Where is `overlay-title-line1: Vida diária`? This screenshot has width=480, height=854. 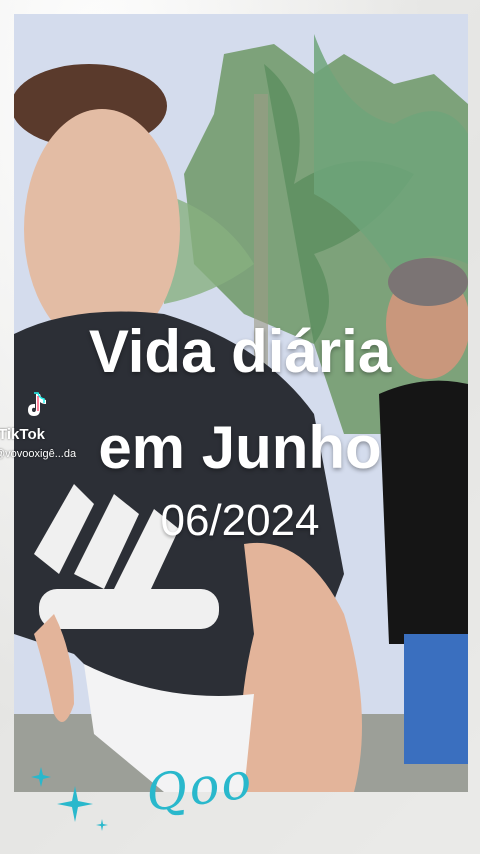 overlay-title-line1: Vida diária is located at coordinates (240, 351).